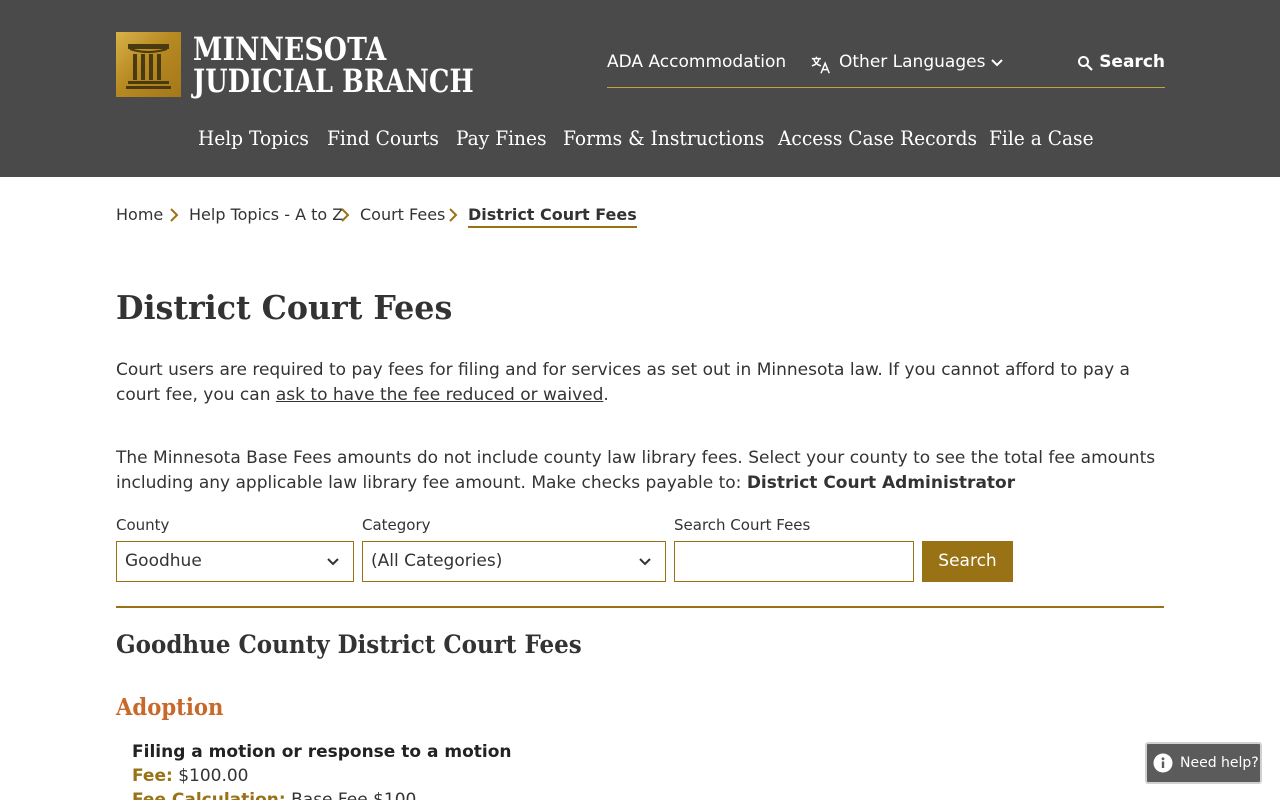 Image resolution: width=1280 pixels, height=800 pixels. I want to click on nav-access-case-records: Access Case Records, so click(877, 138).